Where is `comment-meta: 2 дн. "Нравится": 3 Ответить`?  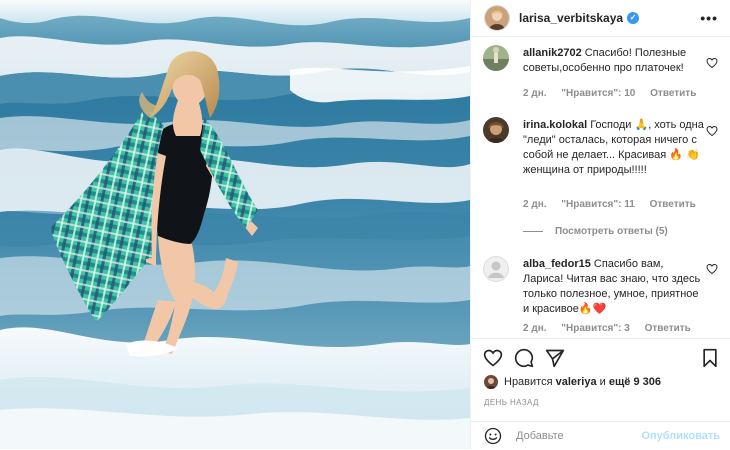 comment-meta: 2 дн. "Нравится": 3 Ответить is located at coordinates (613, 328).